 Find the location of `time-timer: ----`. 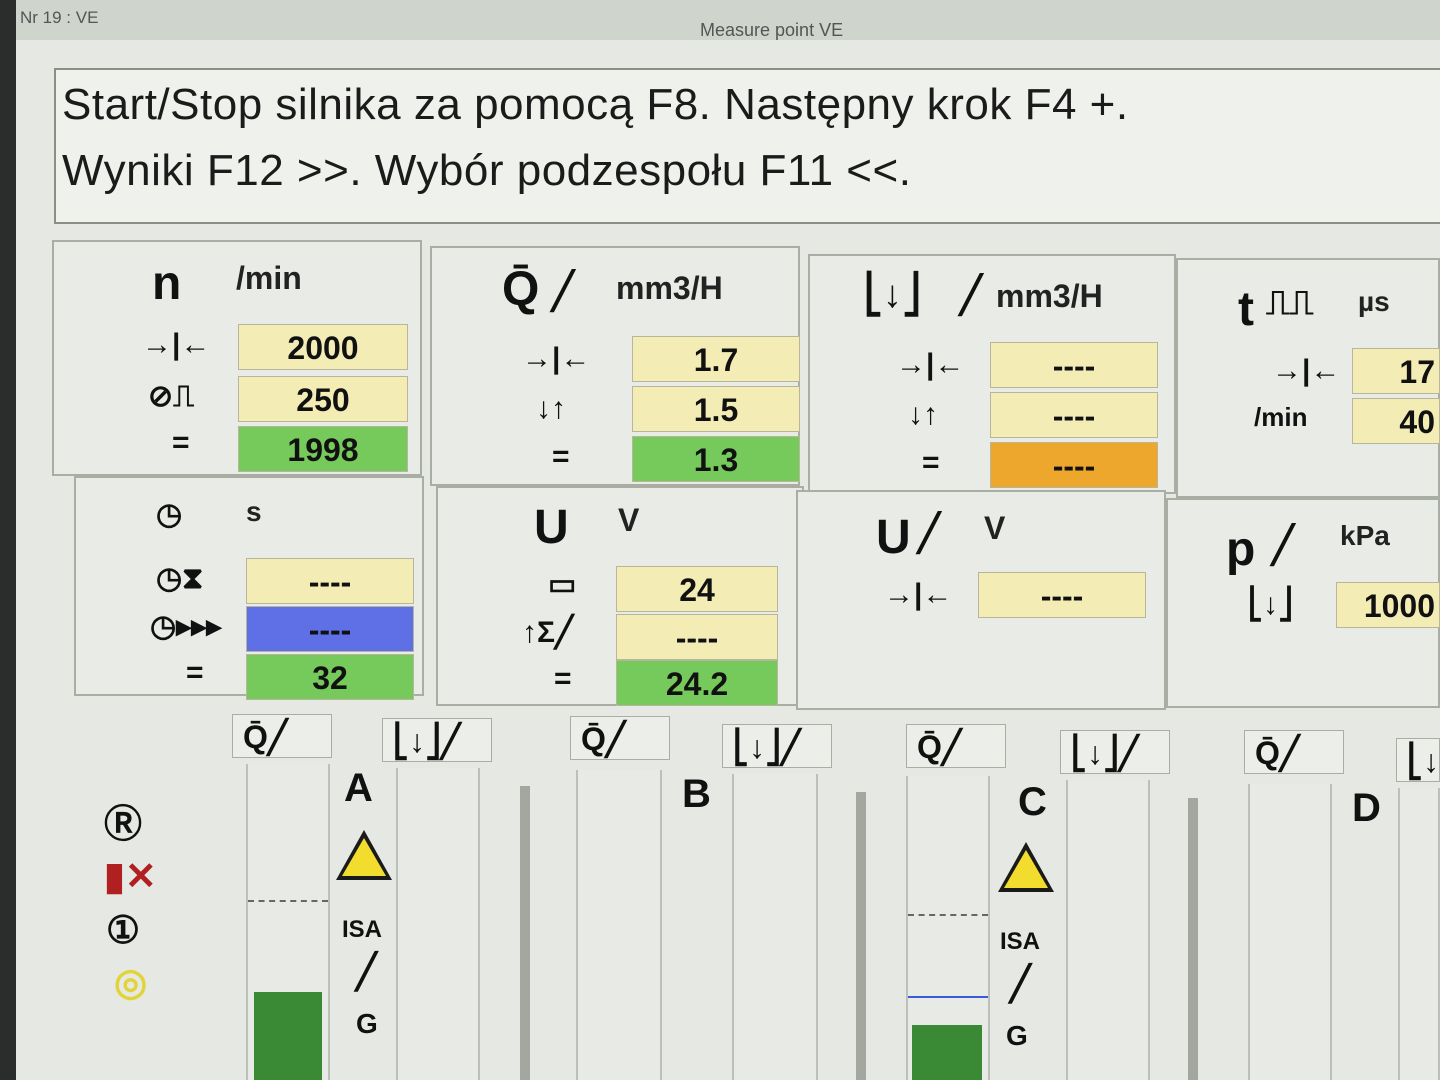

time-timer: ---- is located at coordinates (330, 581).